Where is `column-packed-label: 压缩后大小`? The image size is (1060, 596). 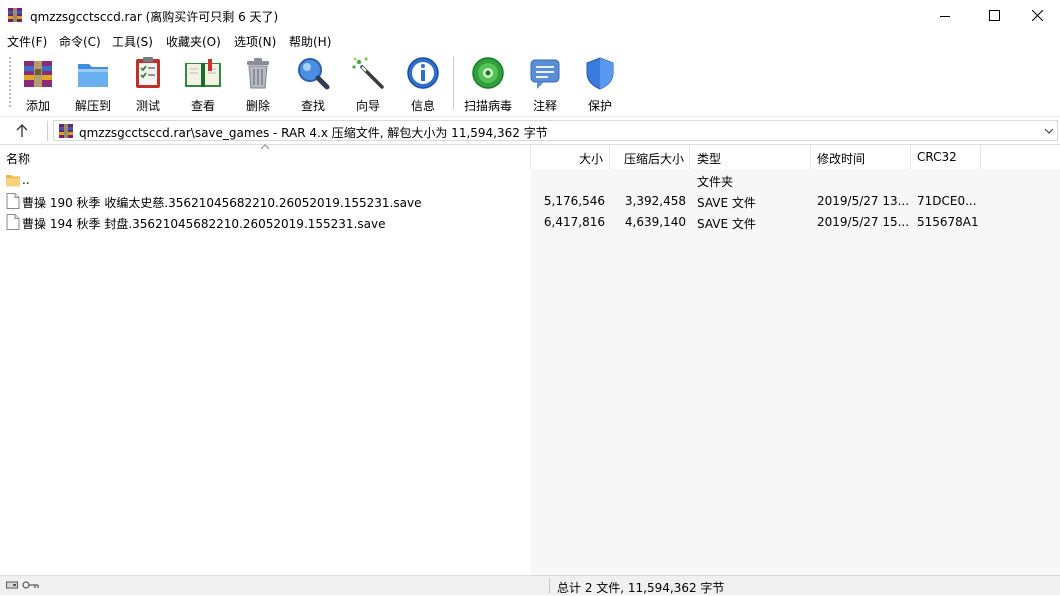 column-packed-label: 压缩后大小 is located at coordinates (653, 159).